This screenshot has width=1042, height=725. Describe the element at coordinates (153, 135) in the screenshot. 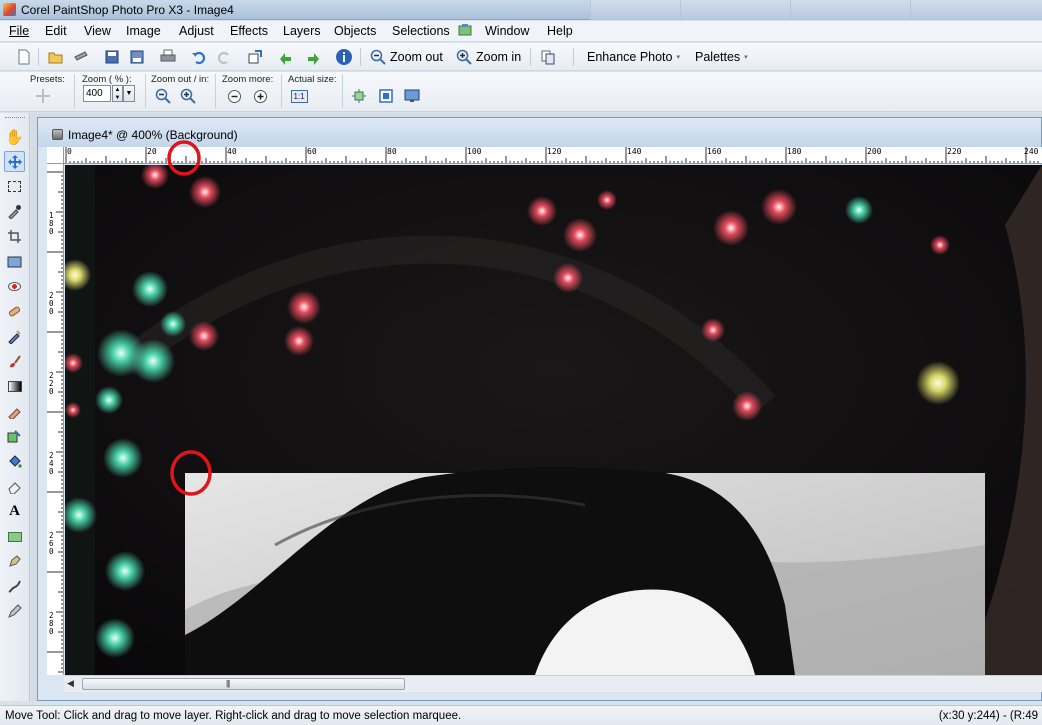

I see `image-window-title: Image4* @ 400% (Background)` at that location.